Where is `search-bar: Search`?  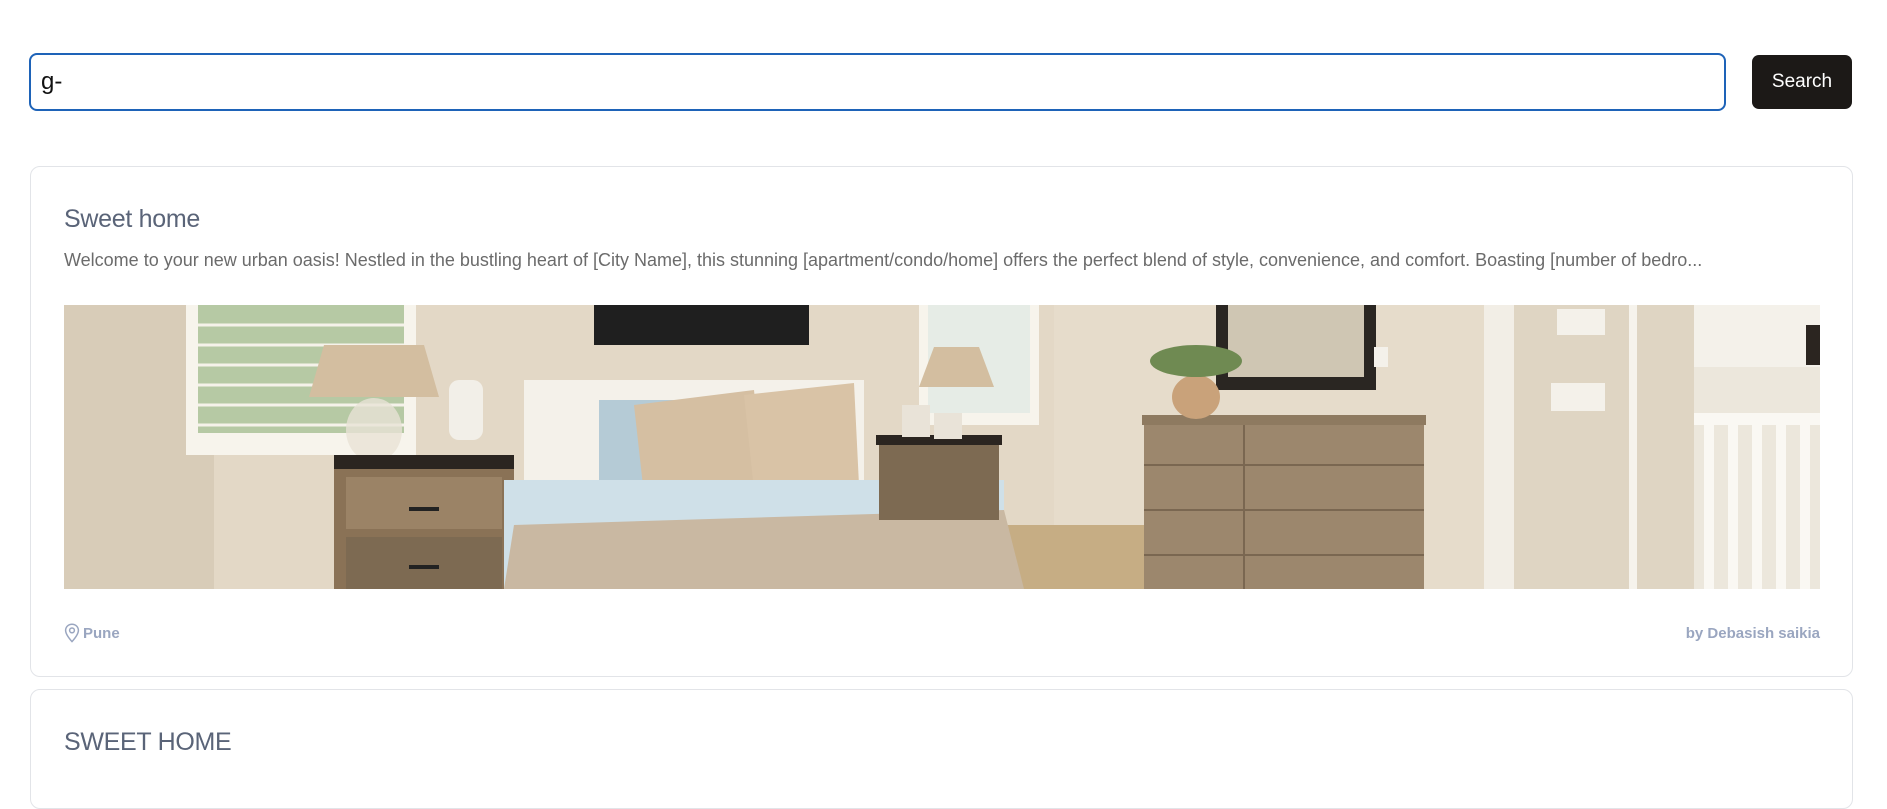 search-bar: Search is located at coordinates (941, 82).